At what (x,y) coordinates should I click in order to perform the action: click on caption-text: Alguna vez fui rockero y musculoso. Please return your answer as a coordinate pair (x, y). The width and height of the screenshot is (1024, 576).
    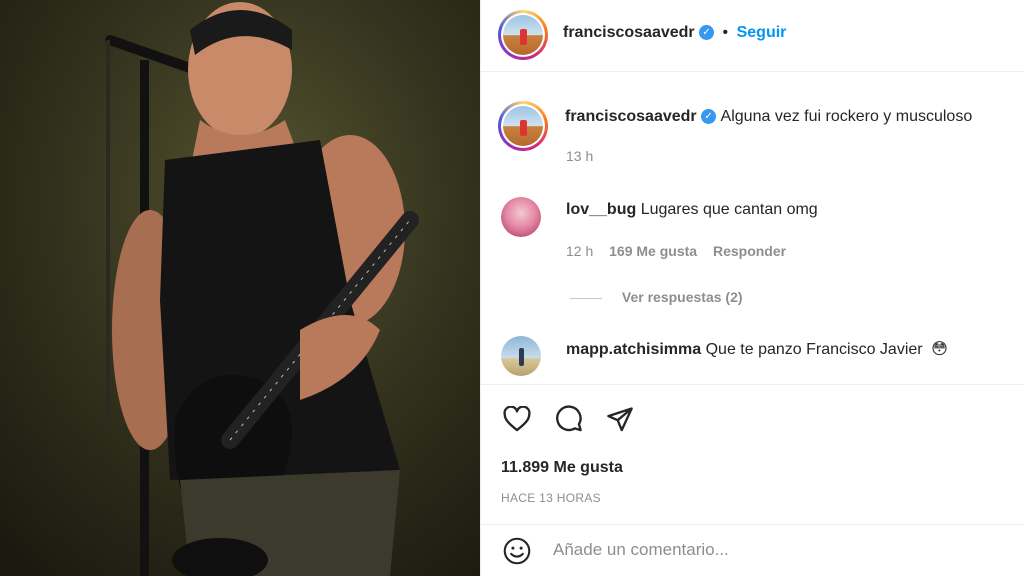
    Looking at the image, I should click on (846, 116).